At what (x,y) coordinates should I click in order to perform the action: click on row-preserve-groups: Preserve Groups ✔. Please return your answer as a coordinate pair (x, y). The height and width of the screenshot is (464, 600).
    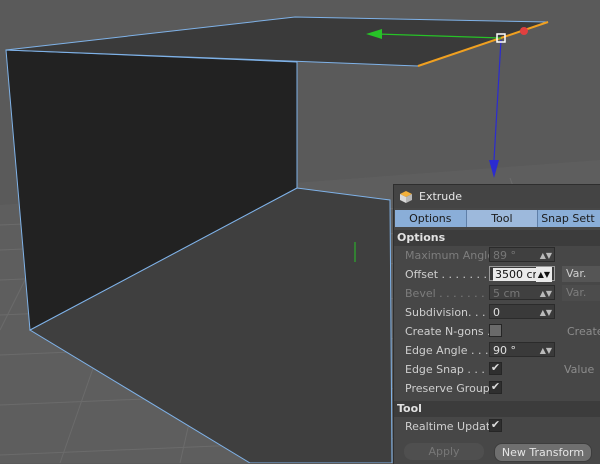
    Looking at the image, I should click on (497, 388).